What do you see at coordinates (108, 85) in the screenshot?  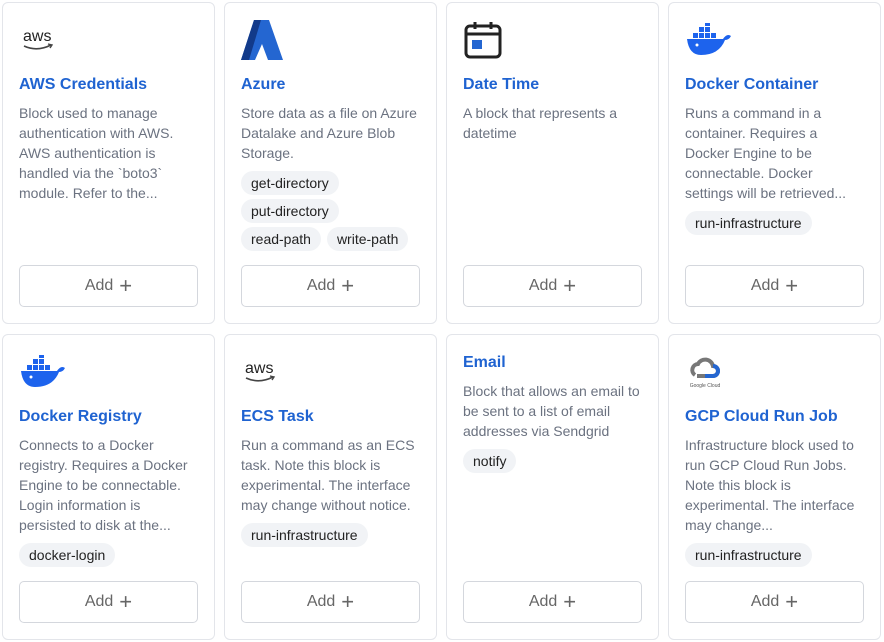 I see `block-title: AWS Credentials` at bounding box center [108, 85].